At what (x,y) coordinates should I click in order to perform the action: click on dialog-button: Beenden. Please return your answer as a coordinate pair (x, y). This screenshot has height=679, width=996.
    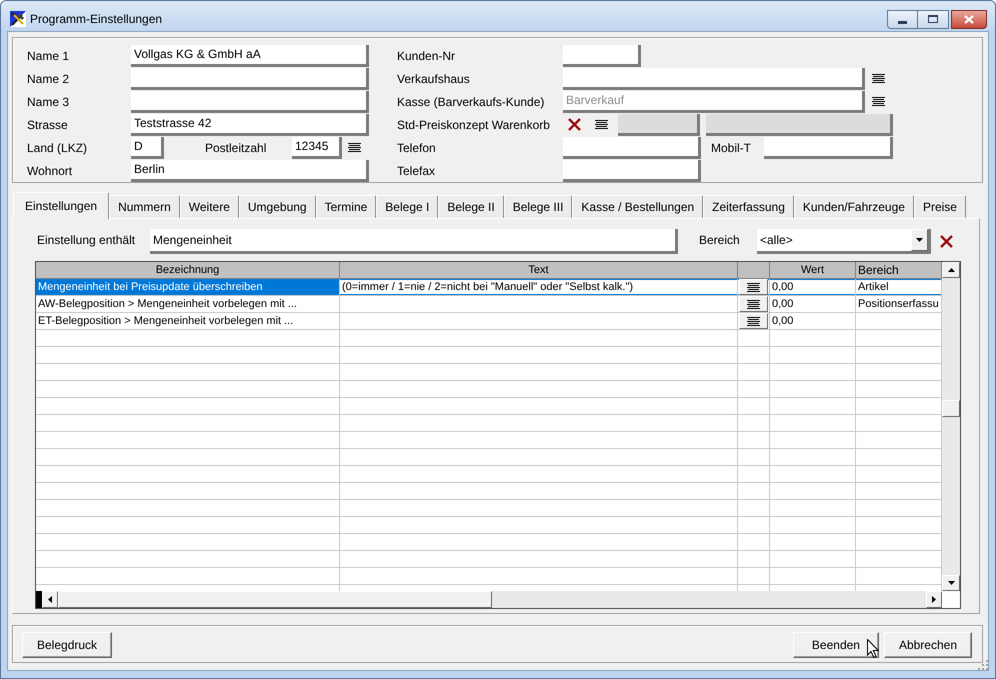
    Looking at the image, I should click on (835, 645).